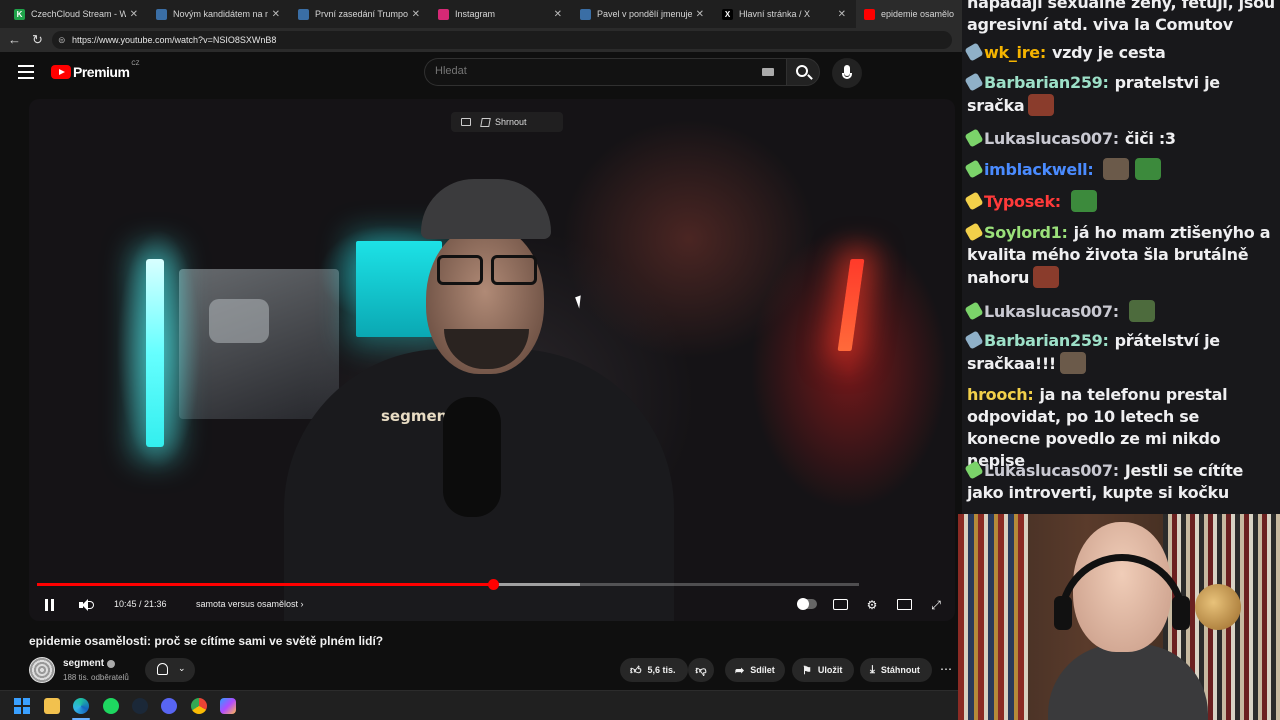 This screenshot has width=1280, height=720. What do you see at coordinates (95, 70) in the screenshot?
I see `youtube-logo: Premium CZ` at bounding box center [95, 70].